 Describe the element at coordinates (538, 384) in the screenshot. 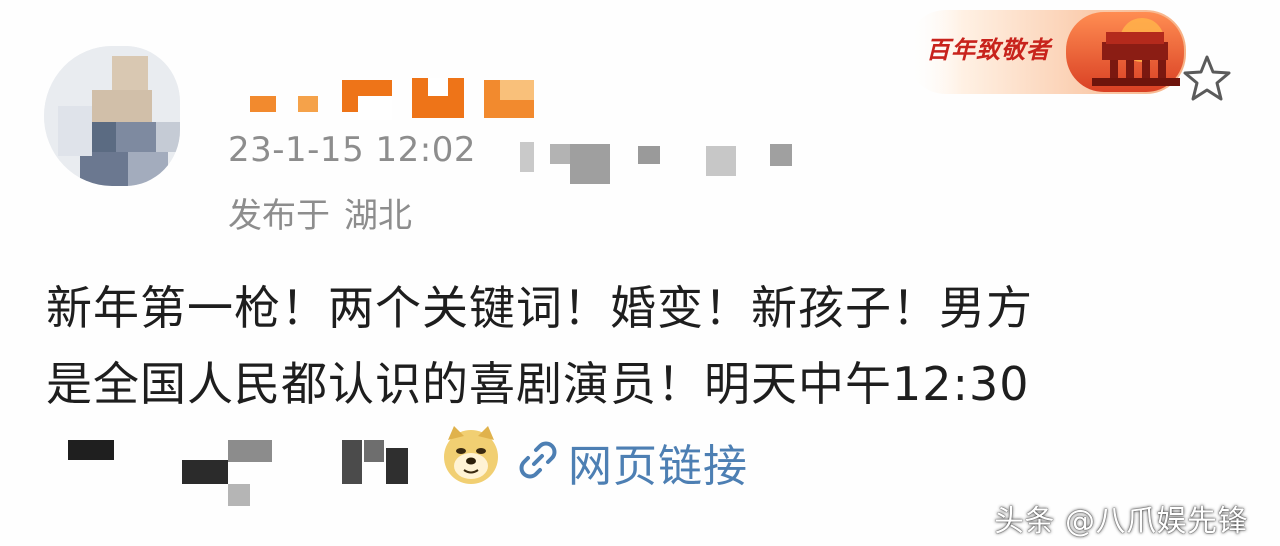

I see `content-line: 是全国人民都认识的喜剧演员！明天中午12:30` at that location.